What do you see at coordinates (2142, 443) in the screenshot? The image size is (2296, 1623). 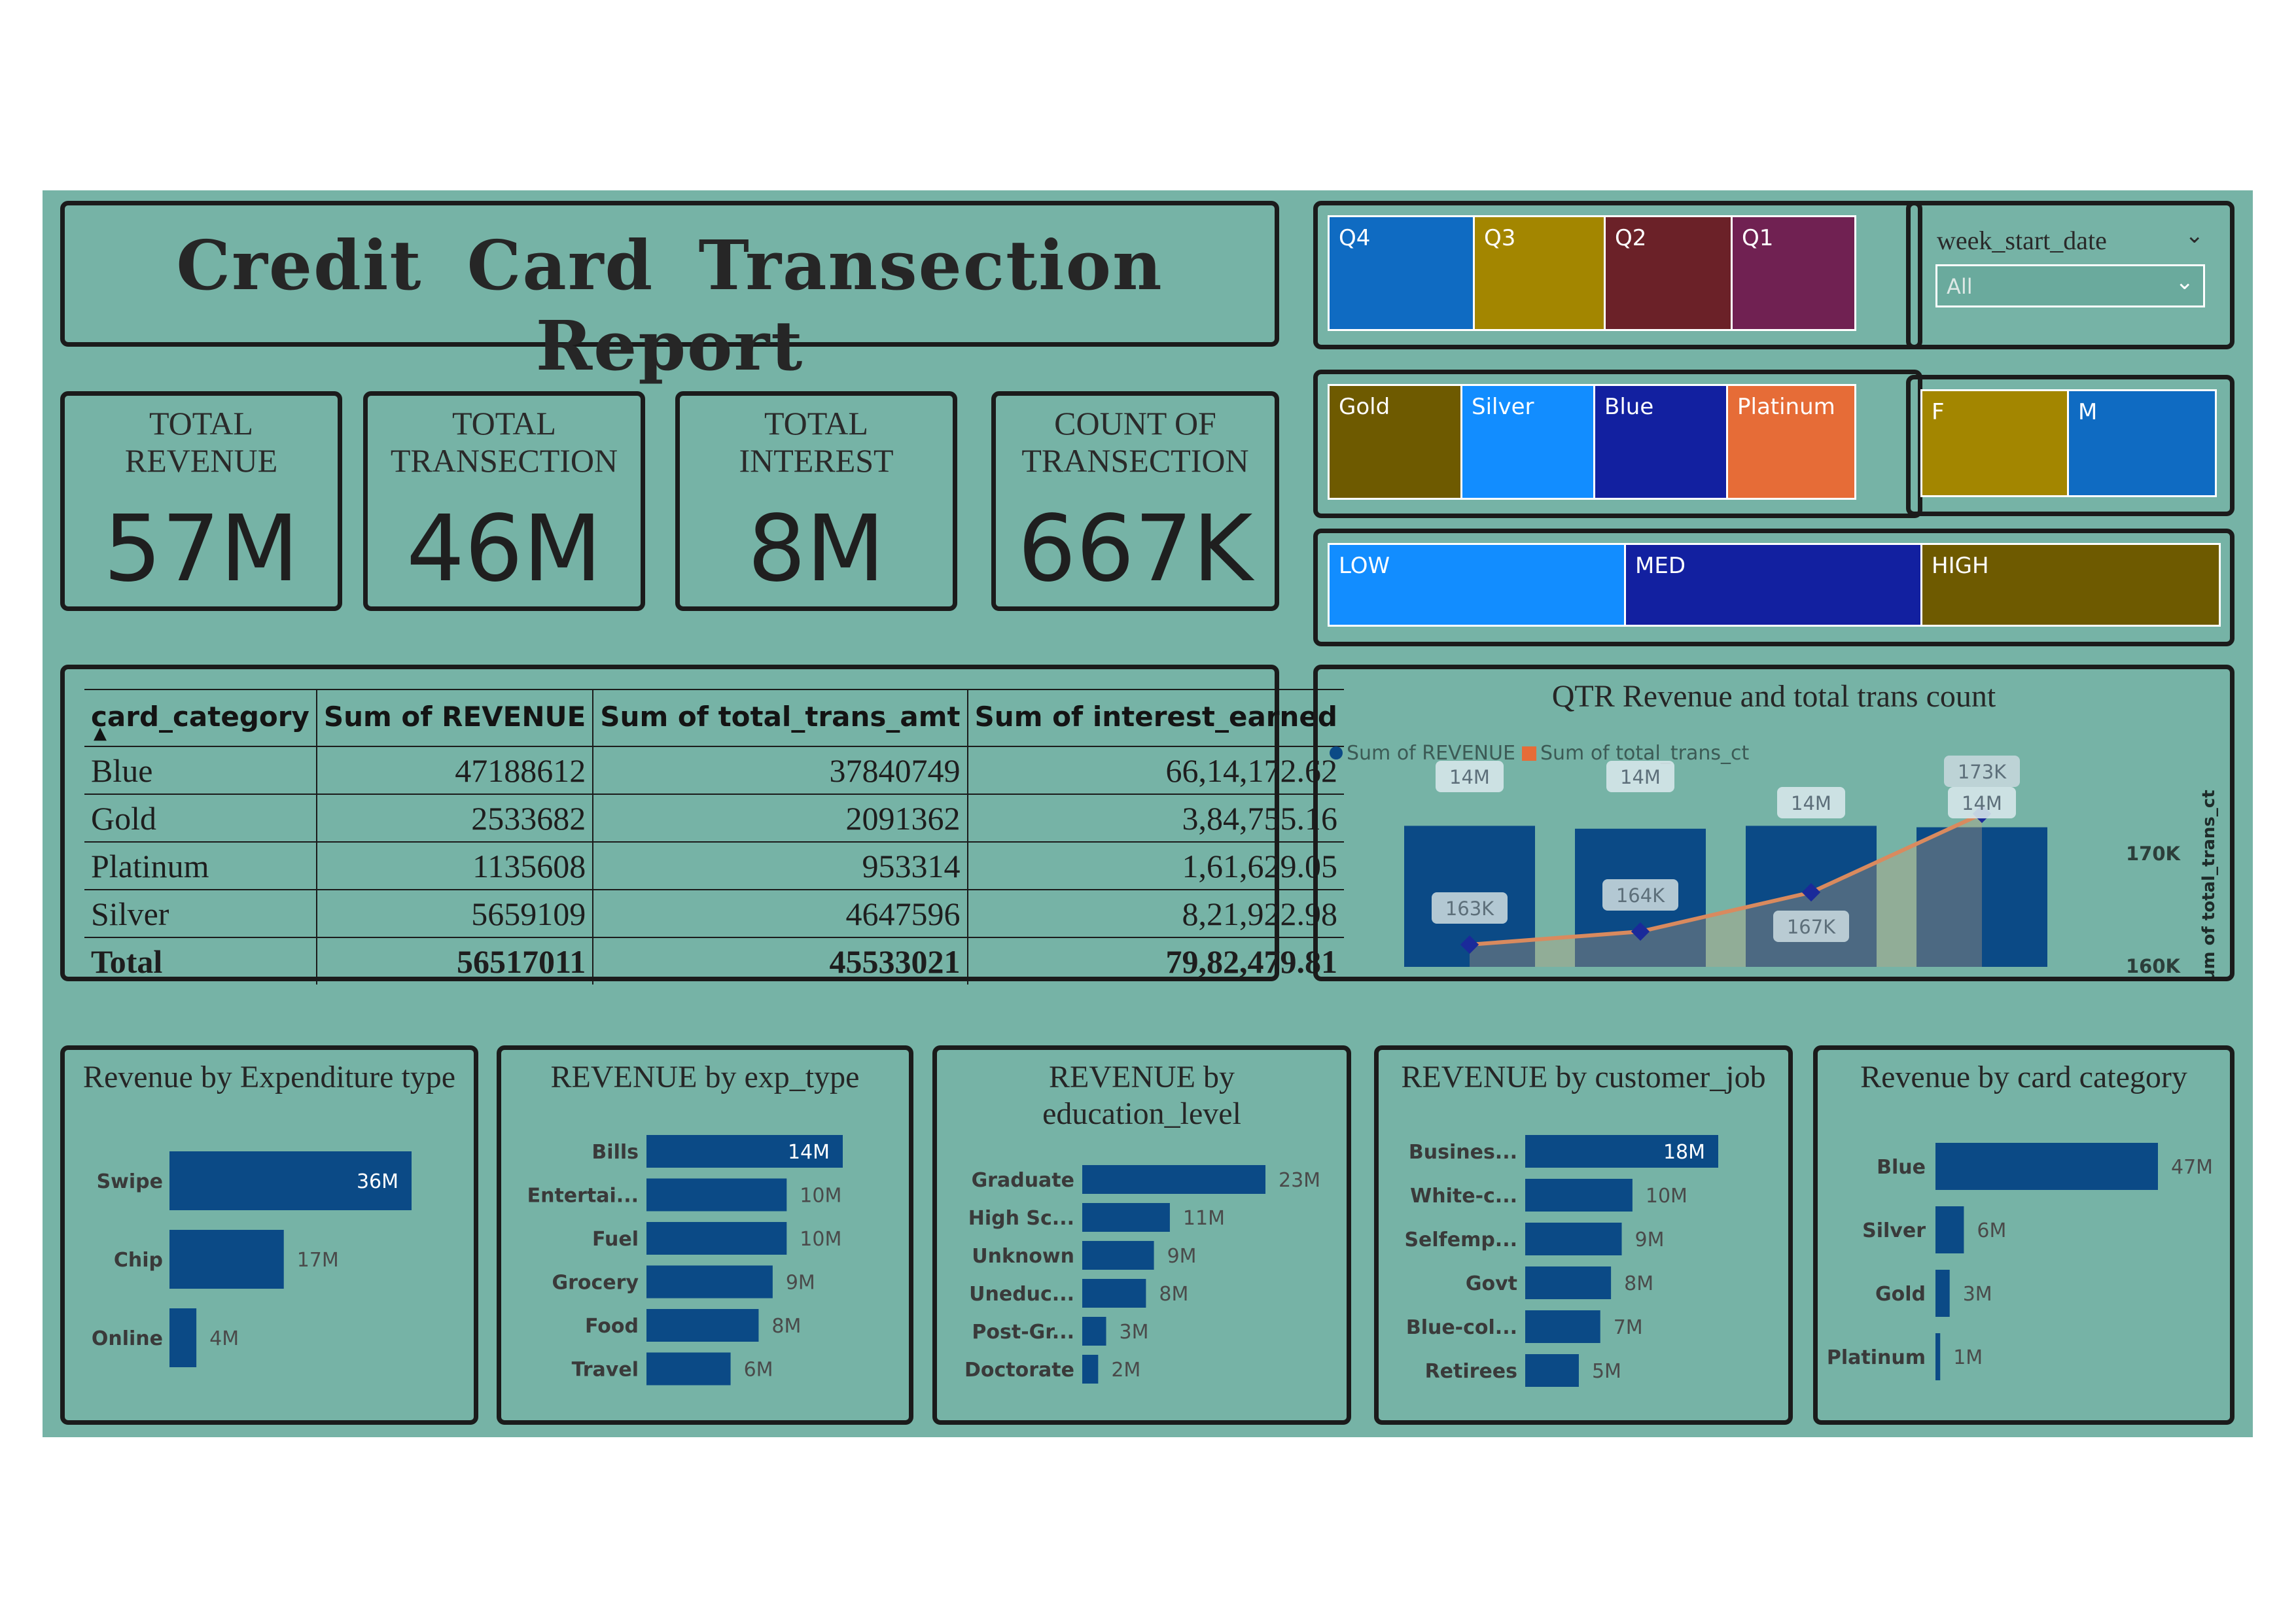 I see `slicer-tile-m: M` at bounding box center [2142, 443].